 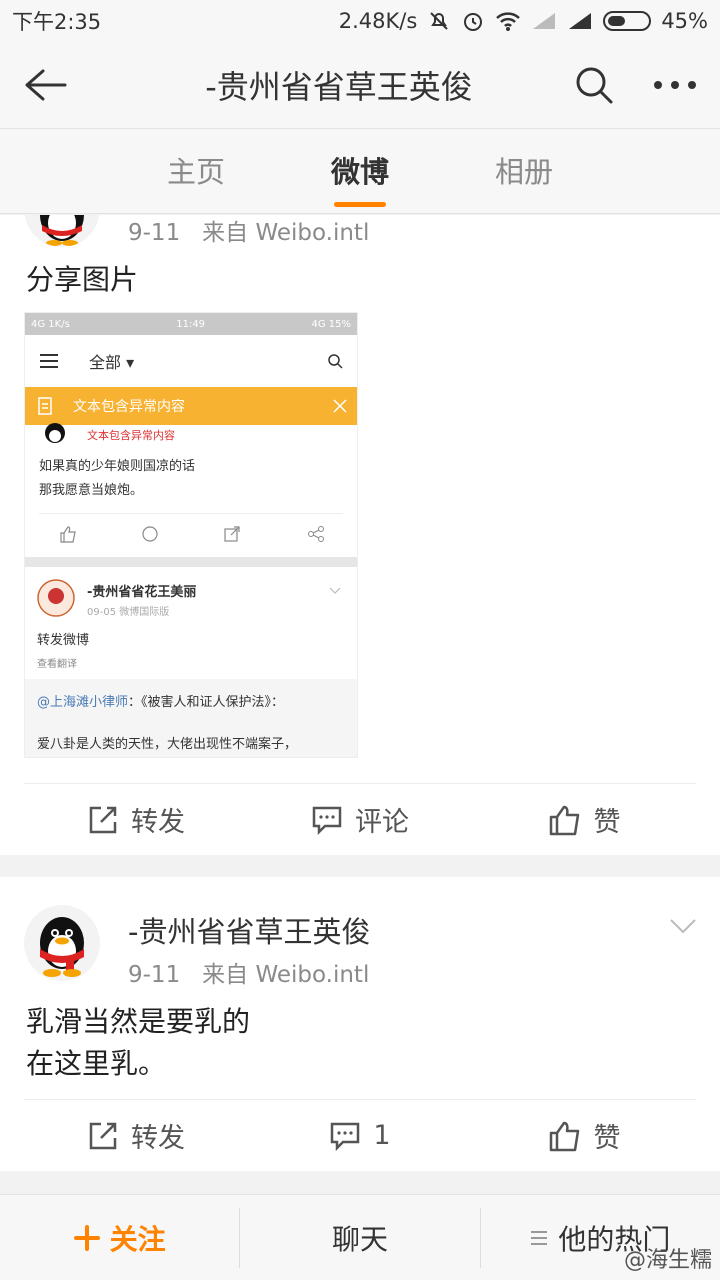 What do you see at coordinates (439, 21) in the screenshot?
I see `mute-icon` at bounding box center [439, 21].